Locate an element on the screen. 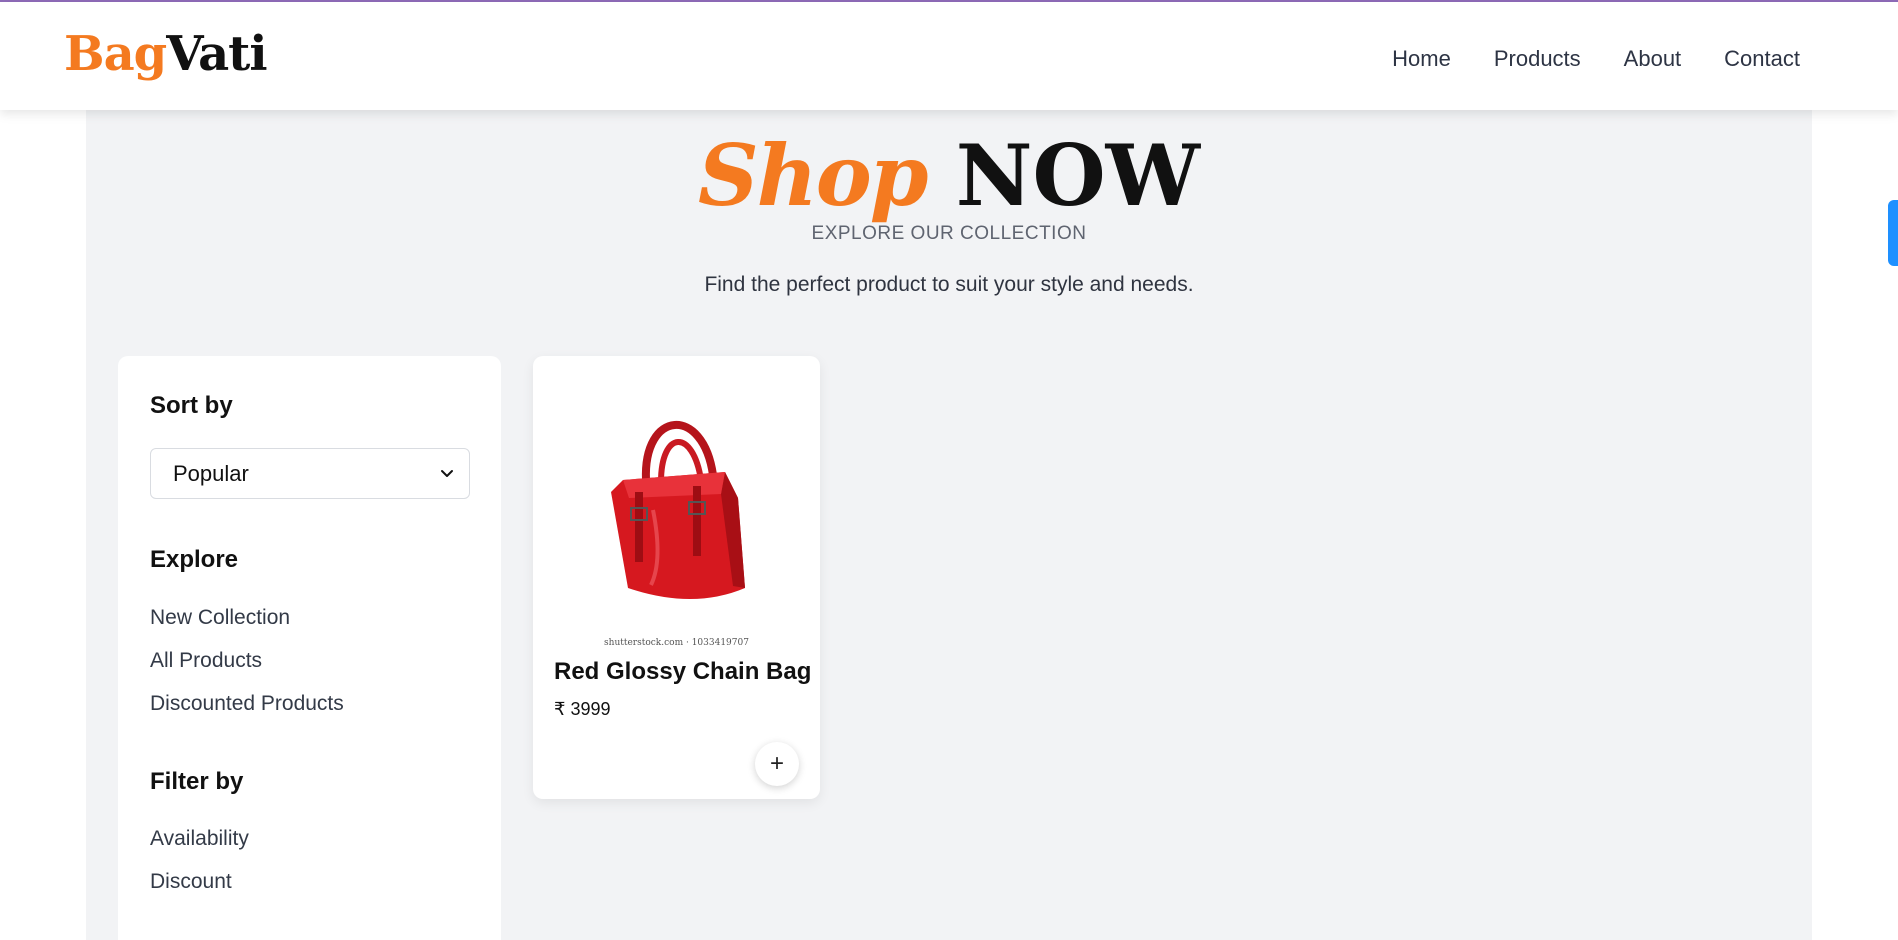  filter-availability: Availability is located at coordinates (199, 839).